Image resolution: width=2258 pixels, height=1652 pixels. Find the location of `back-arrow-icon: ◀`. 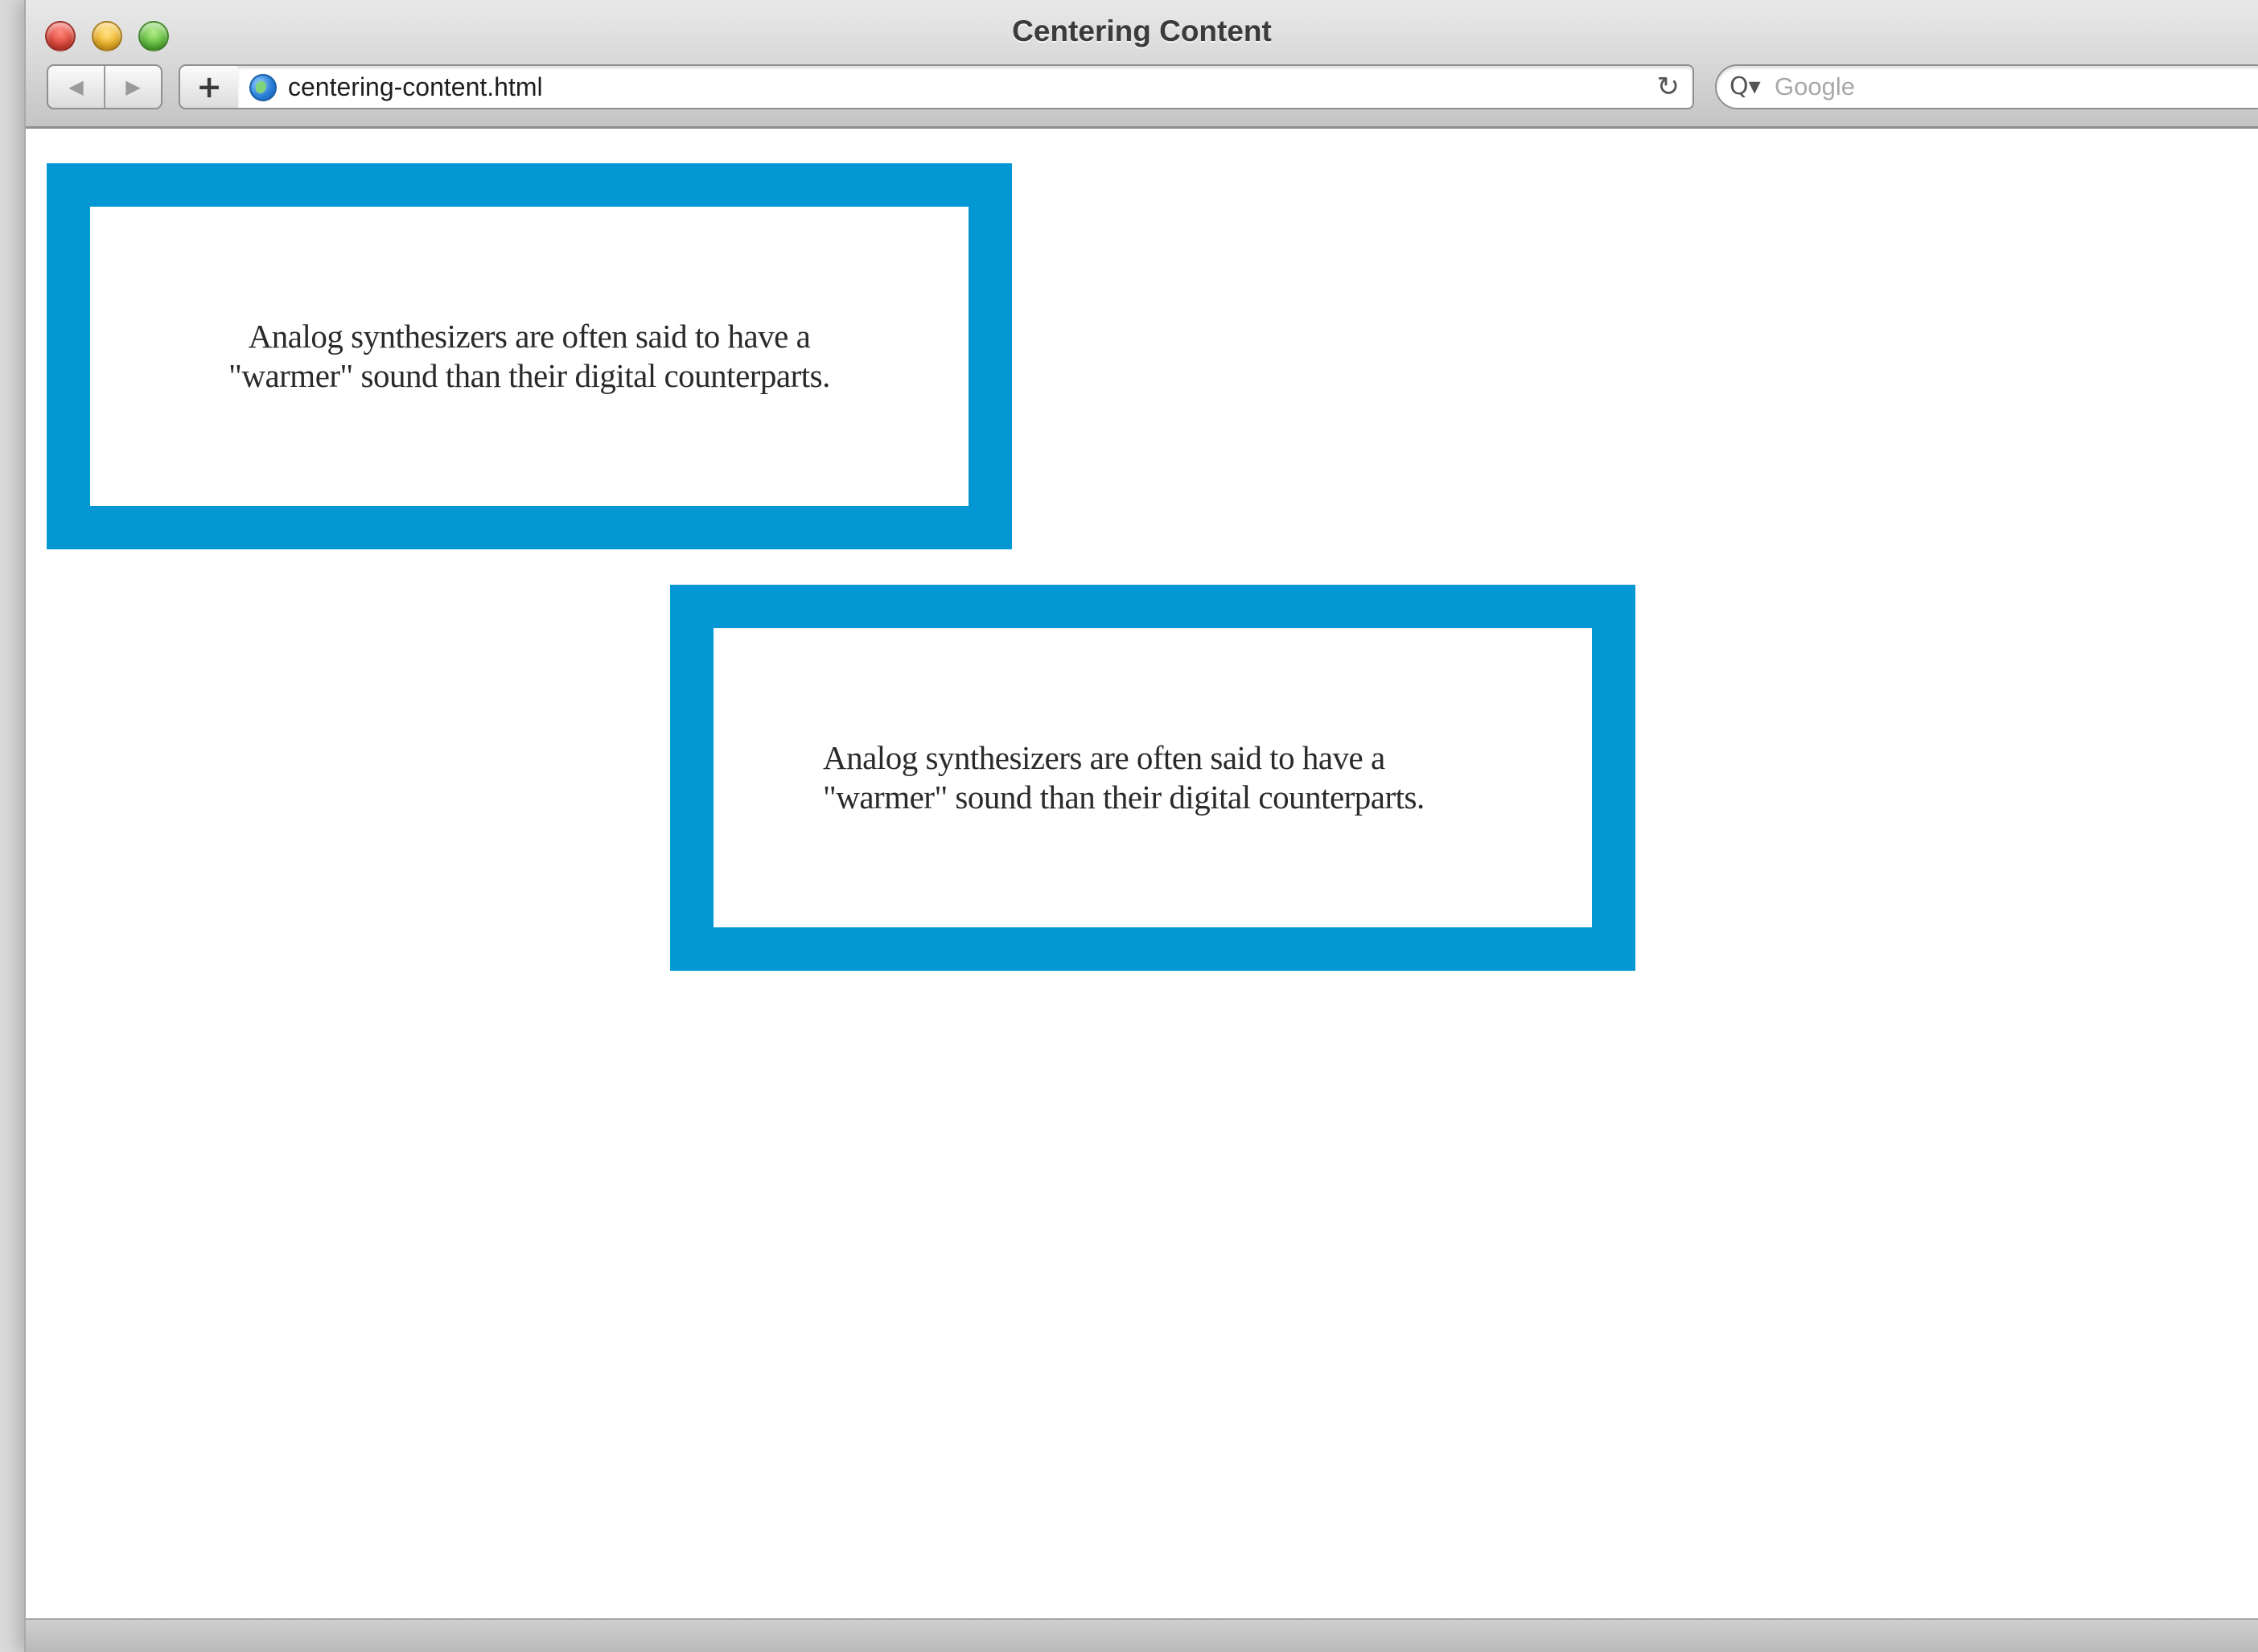

back-arrow-icon: ◀ is located at coordinates (76, 87).